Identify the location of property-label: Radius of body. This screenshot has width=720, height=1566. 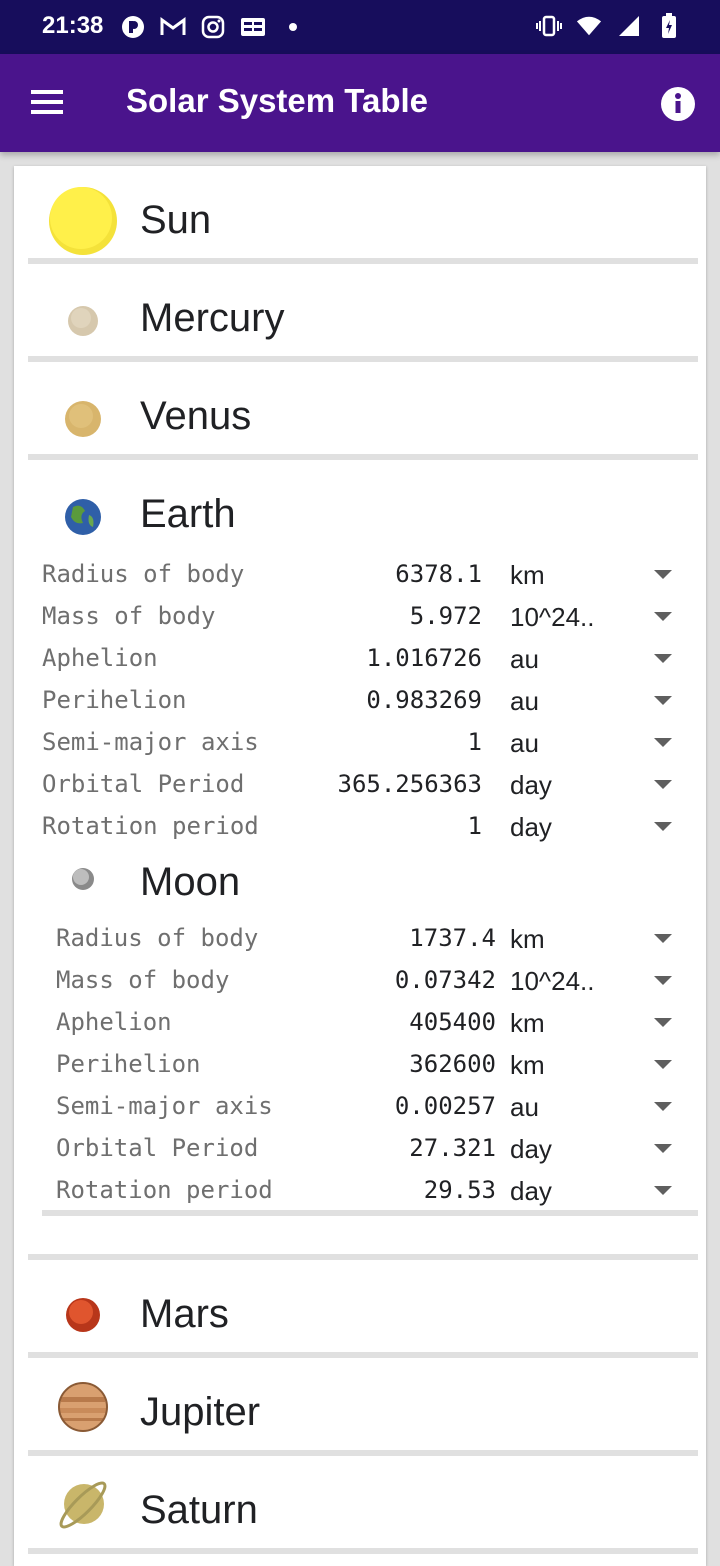
(143, 574).